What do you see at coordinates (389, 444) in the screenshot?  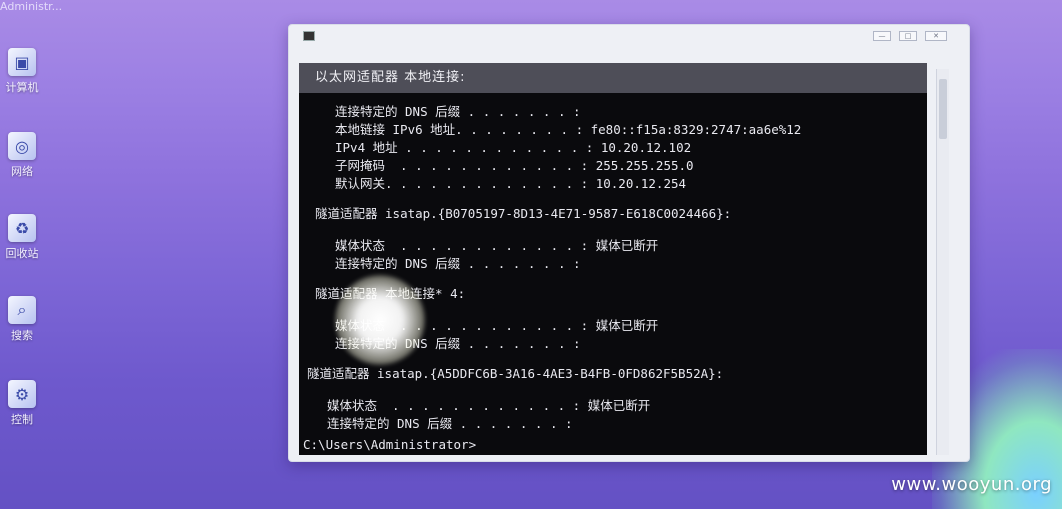 I see `command-prompt: C:\Users\Administrator>` at bounding box center [389, 444].